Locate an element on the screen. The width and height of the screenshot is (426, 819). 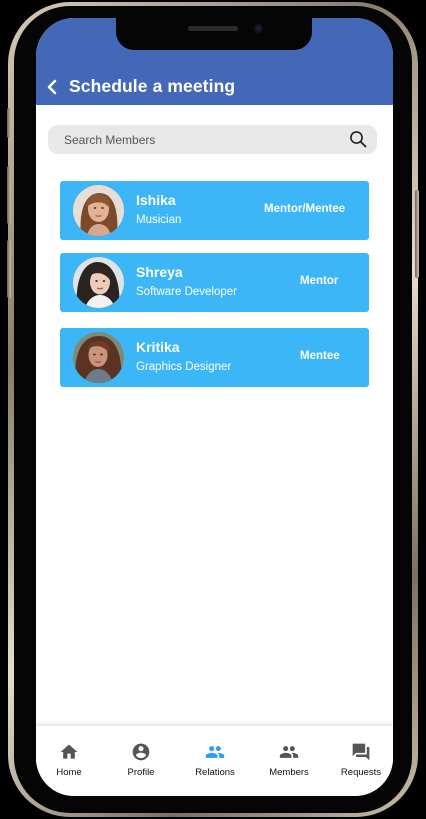
nav-profile: Profile is located at coordinates (141, 764).